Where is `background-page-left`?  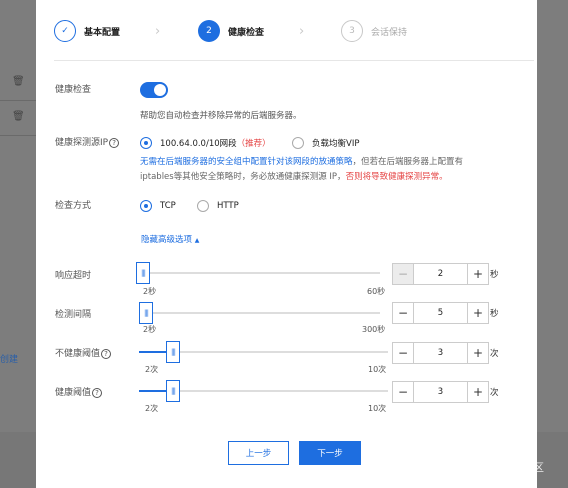 background-page-left is located at coordinates (18, 244).